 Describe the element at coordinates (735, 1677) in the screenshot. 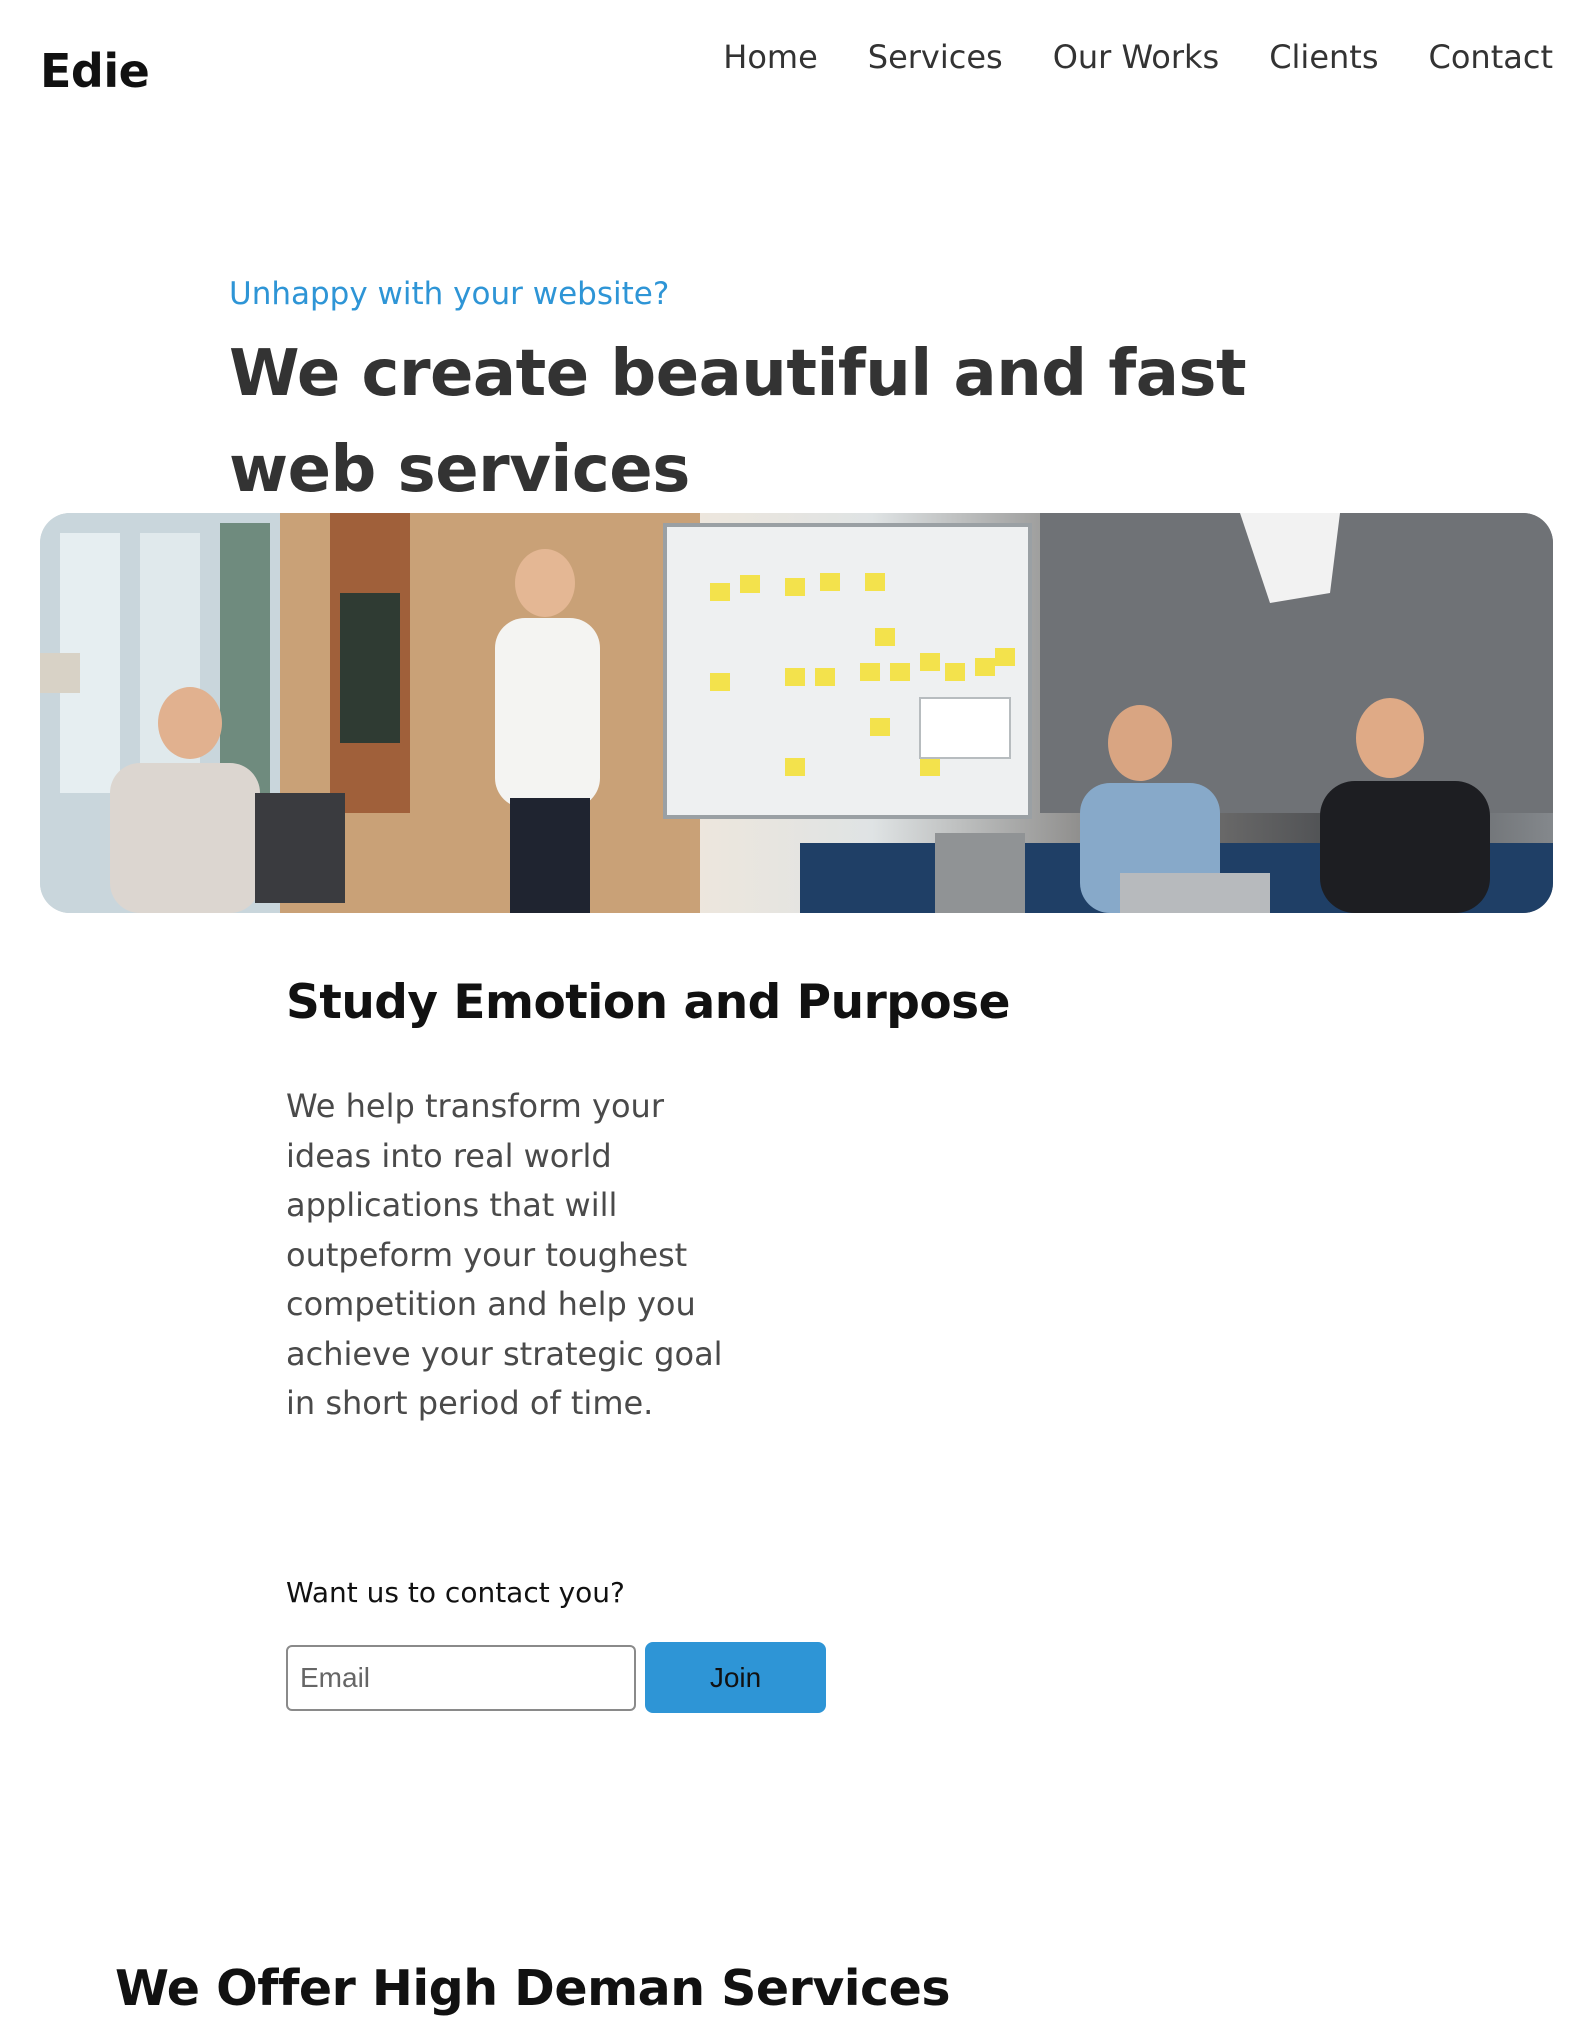

I see `join-button: Join` at that location.